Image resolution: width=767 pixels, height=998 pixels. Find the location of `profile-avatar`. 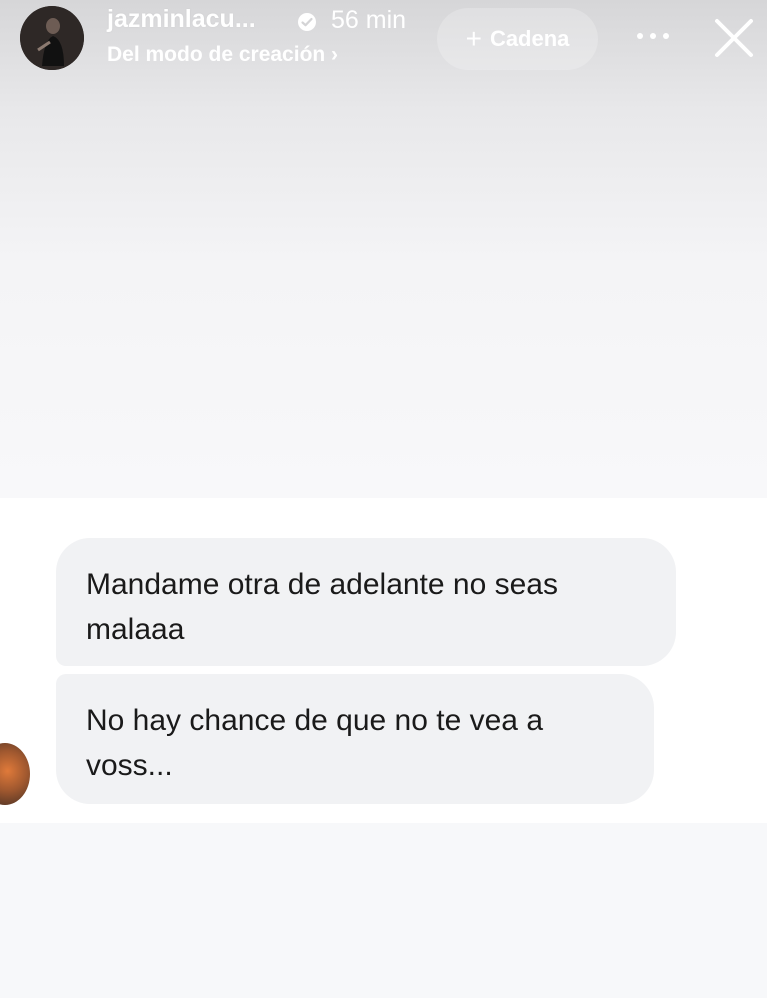

profile-avatar is located at coordinates (52, 38).